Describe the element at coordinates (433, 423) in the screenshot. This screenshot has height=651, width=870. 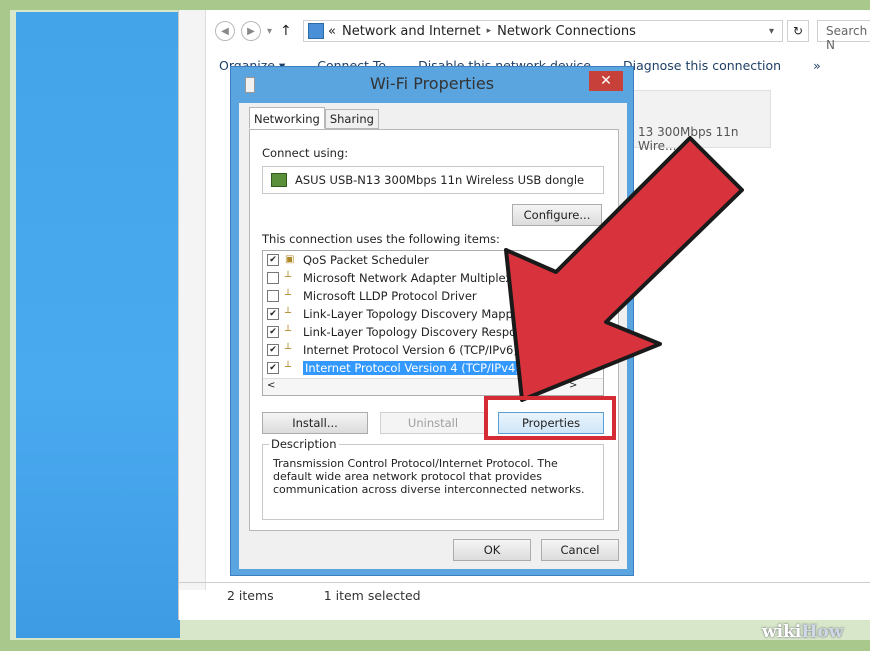
I see `uninstall-button: Uninstall` at that location.